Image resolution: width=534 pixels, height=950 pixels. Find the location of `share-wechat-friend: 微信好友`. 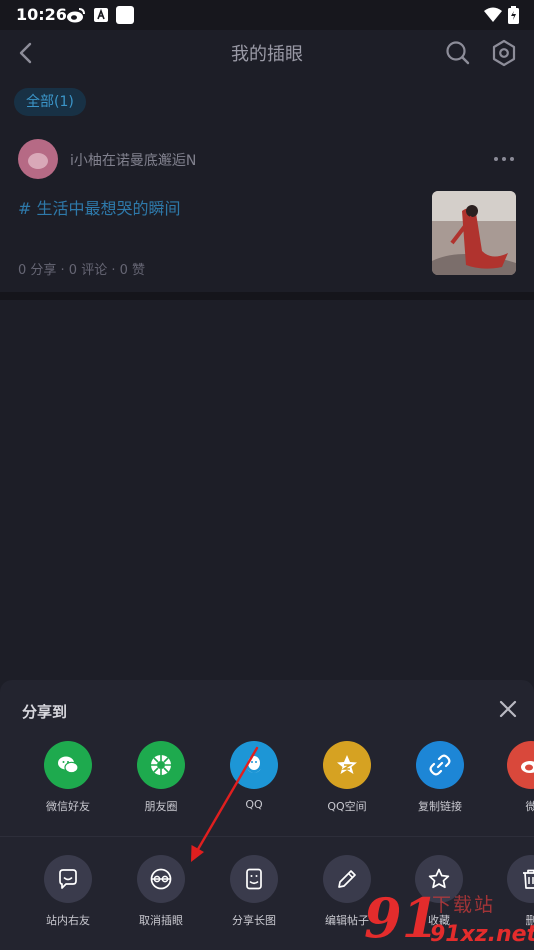

share-wechat-friend: 微信好友 is located at coordinates (68, 783).